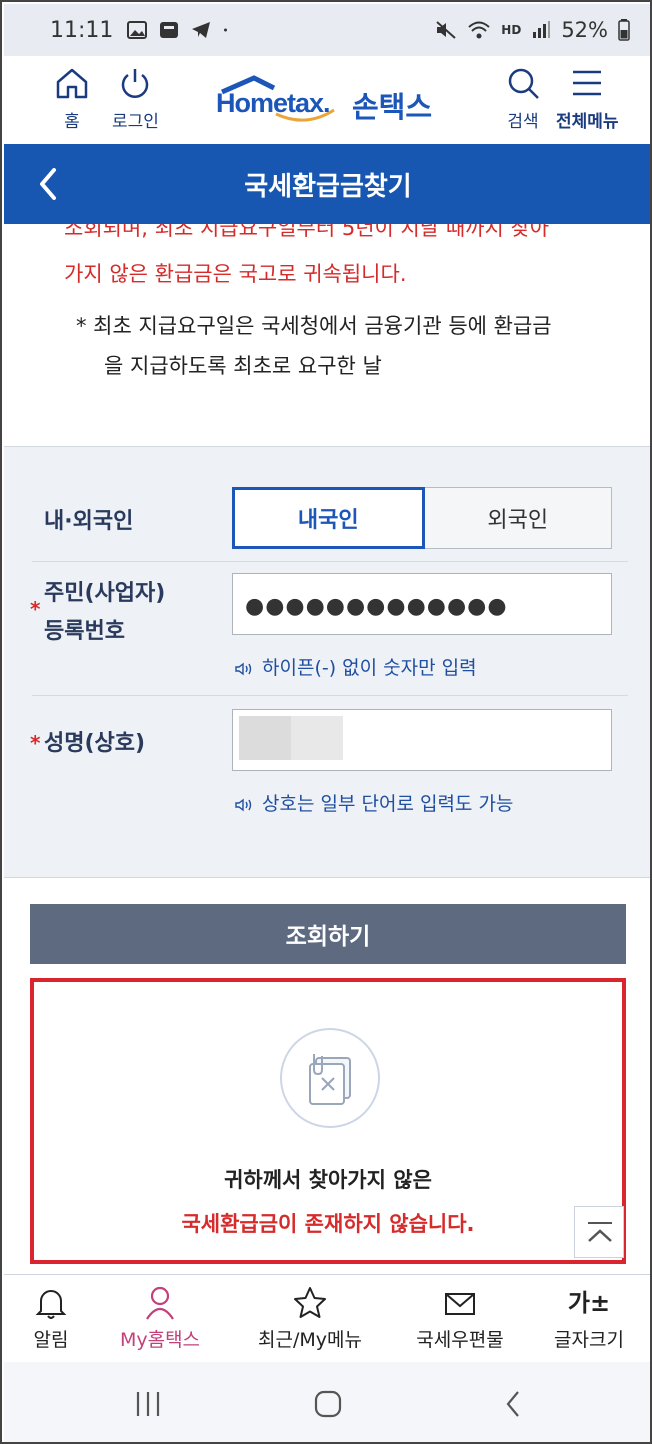 The width and height of the screenshot is (652, 1444). Describe the element at coordinates (542, 29) in the screenshot. I see `signal-icon` at that location.